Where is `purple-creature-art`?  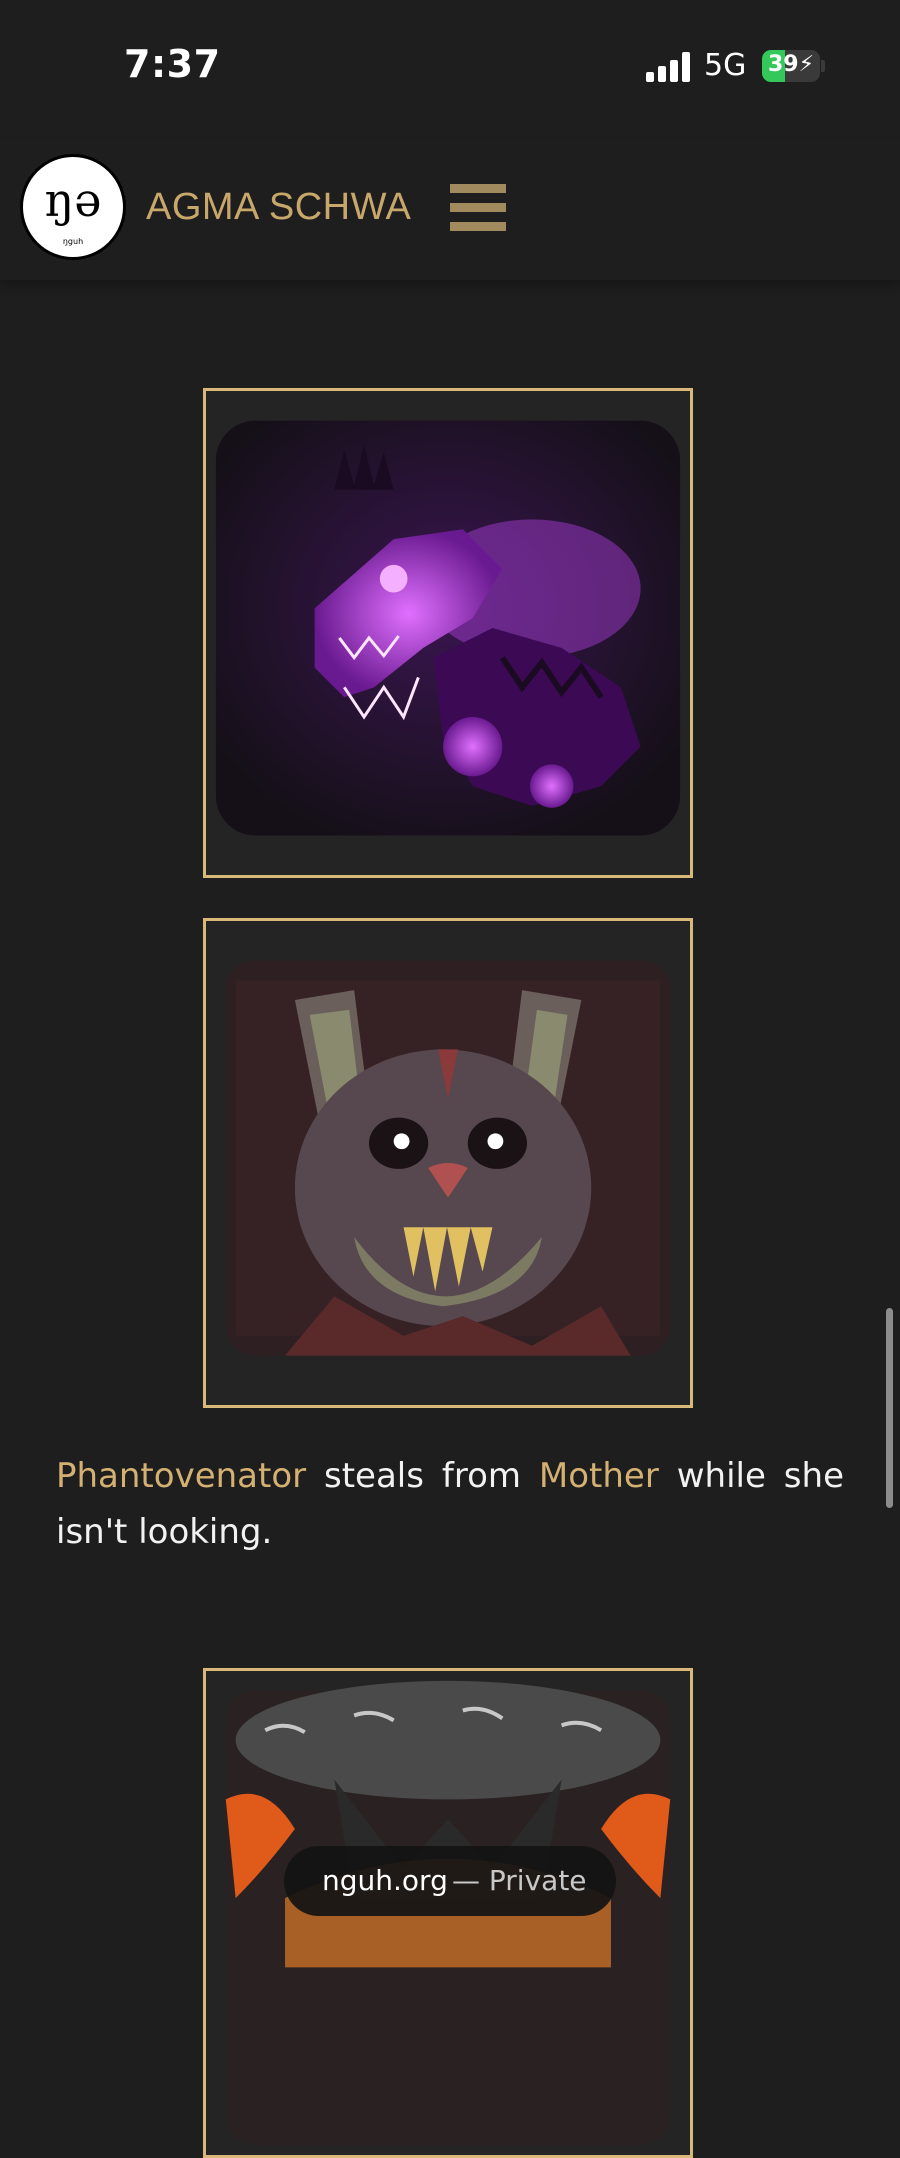
purple-creature-art is located at coordinates (448, 628).